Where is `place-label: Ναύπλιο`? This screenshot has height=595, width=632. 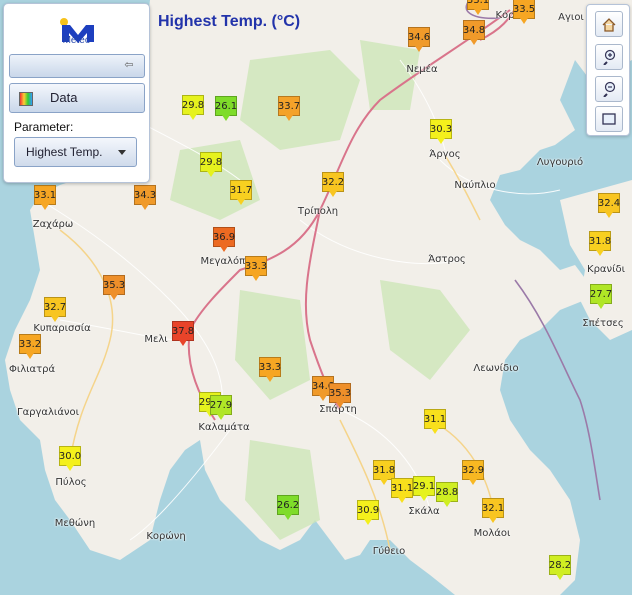 place-label: Ναύπλιο is located at coordinates (475, 185).